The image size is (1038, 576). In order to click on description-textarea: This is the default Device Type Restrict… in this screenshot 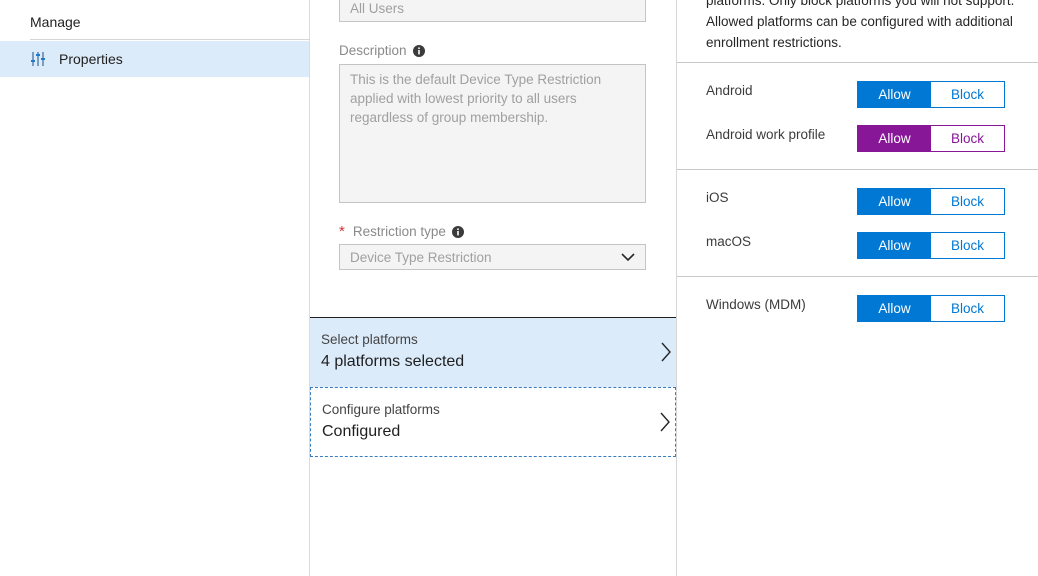, I will do `click(492, 133)`.